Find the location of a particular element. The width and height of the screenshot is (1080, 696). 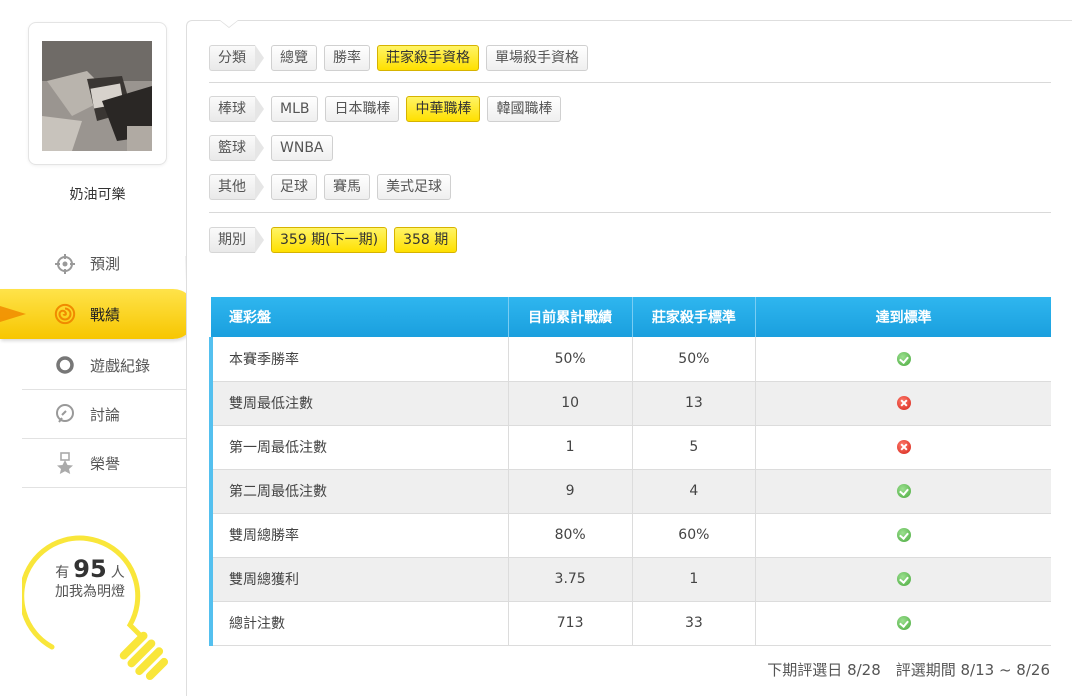

chip-soccer: 足球 is located at coordinates (294, 187).